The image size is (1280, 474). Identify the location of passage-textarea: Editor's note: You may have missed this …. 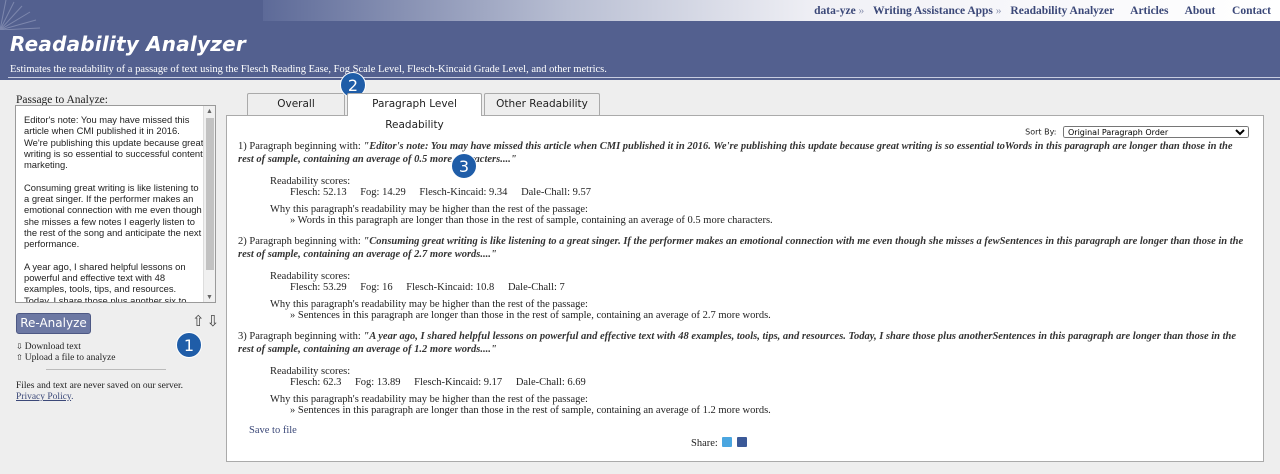
(115, 204).